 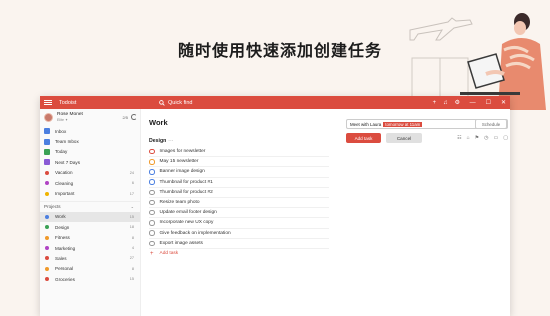 I want to click on item-count: 4, so click(x=132, y=248).